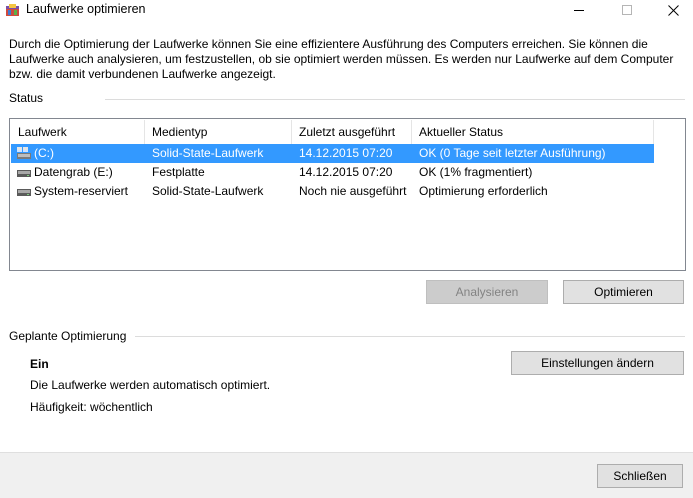 Image resolution: width=693 pixels, height=498 pixels. I want to click on close-button: Schließen, so click(640, 476).